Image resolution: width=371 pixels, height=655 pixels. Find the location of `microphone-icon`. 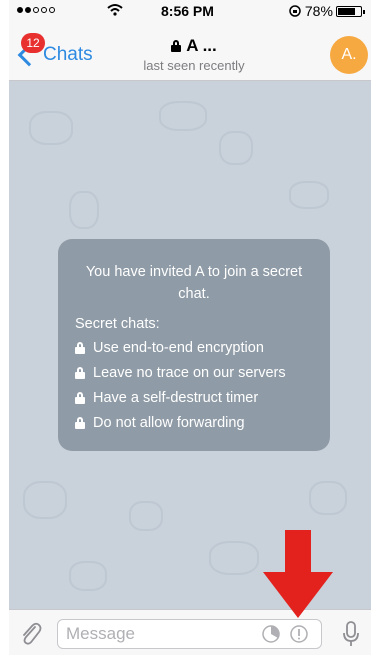

microphone-icon is located at coordinates (351, 634).